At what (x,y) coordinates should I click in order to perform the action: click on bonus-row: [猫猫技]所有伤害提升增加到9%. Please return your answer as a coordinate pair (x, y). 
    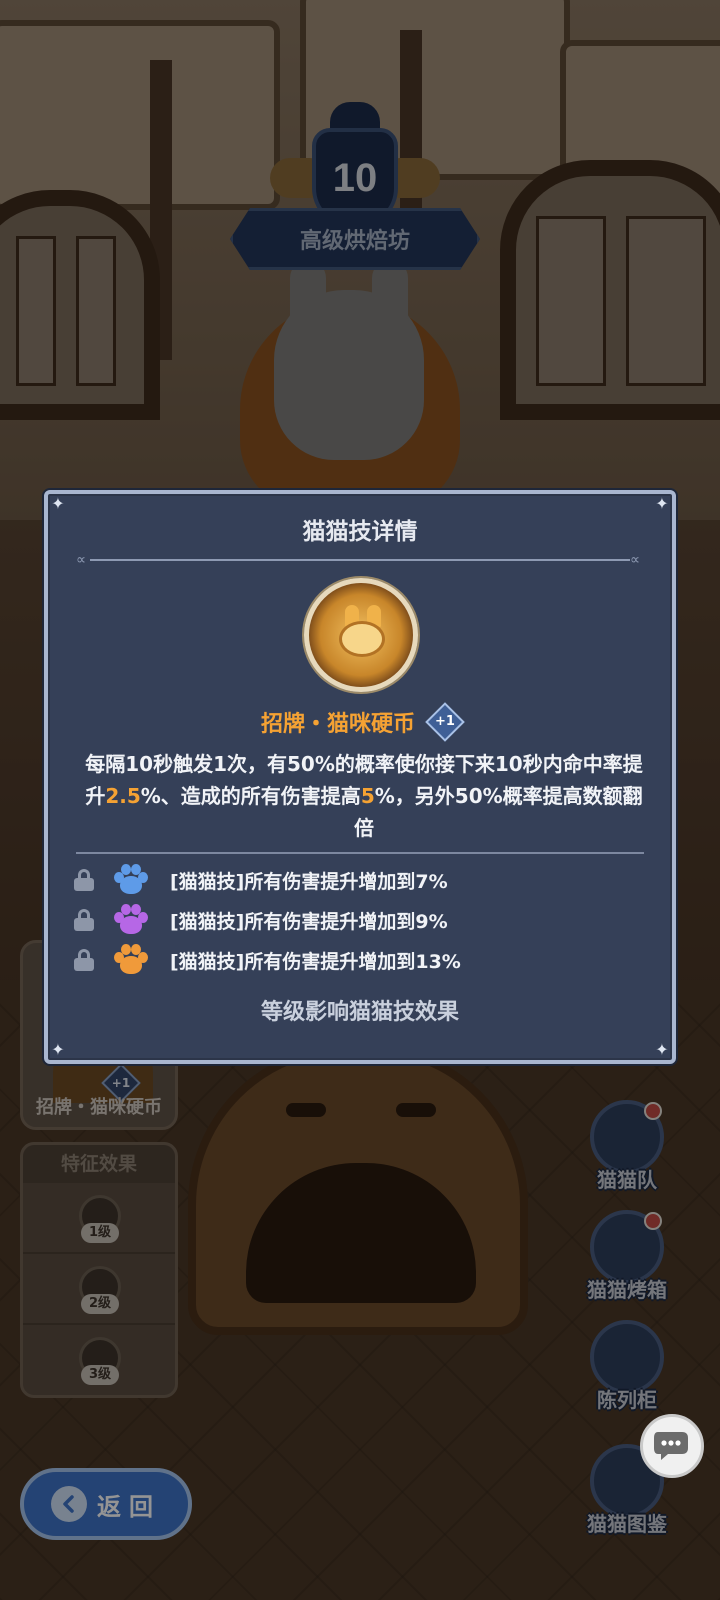
    Looking at the image, I should click on (359, 920).